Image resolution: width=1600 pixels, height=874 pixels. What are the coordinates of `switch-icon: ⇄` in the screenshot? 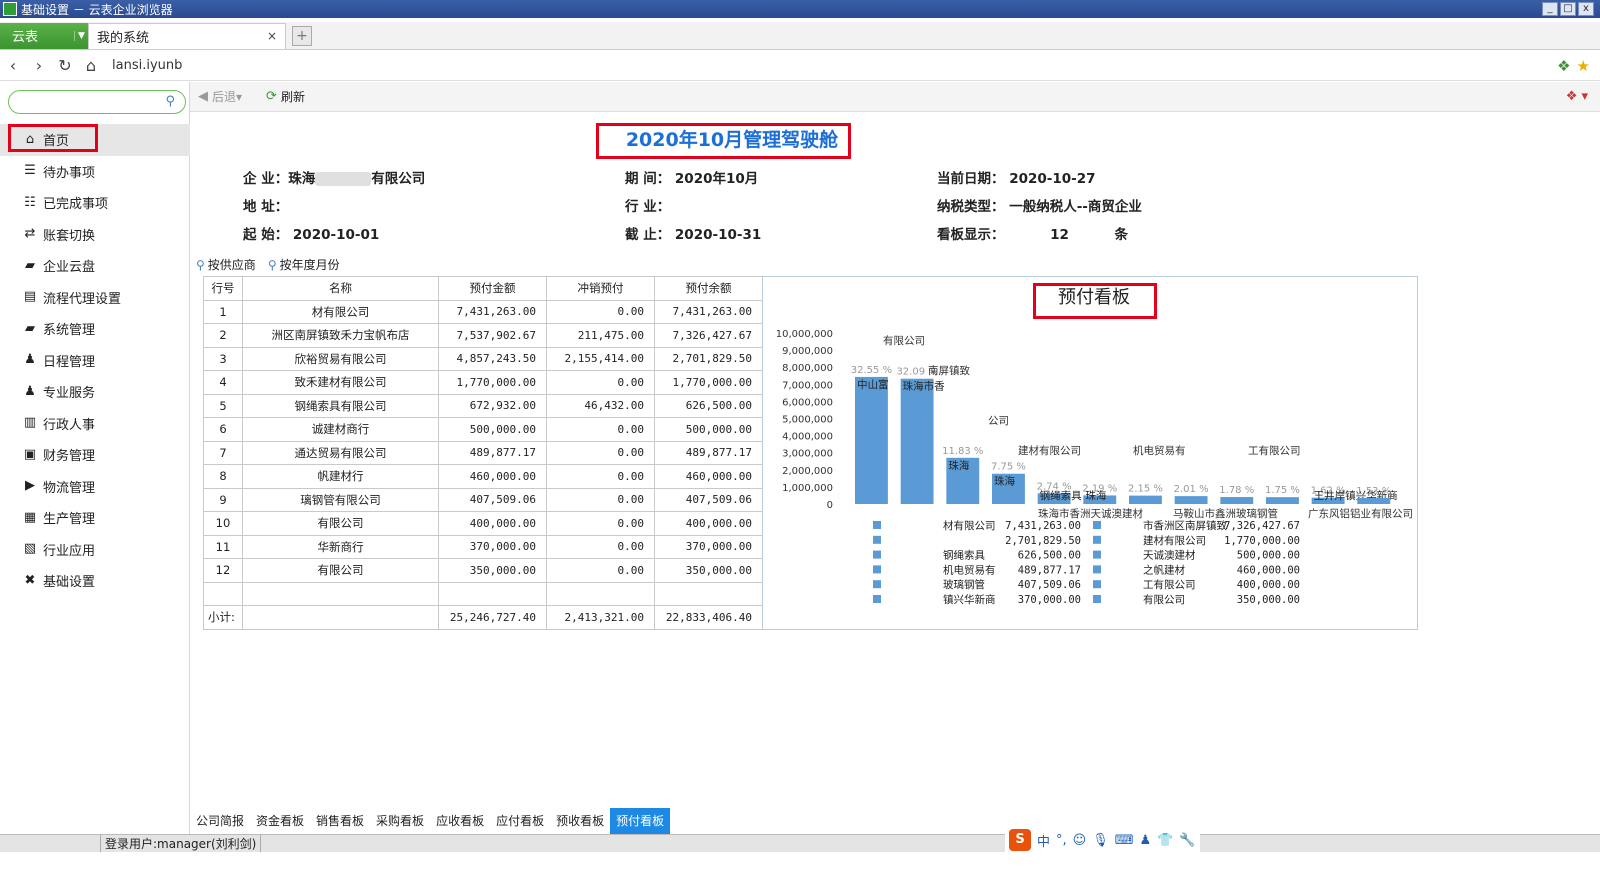 It's located at (30, 234).